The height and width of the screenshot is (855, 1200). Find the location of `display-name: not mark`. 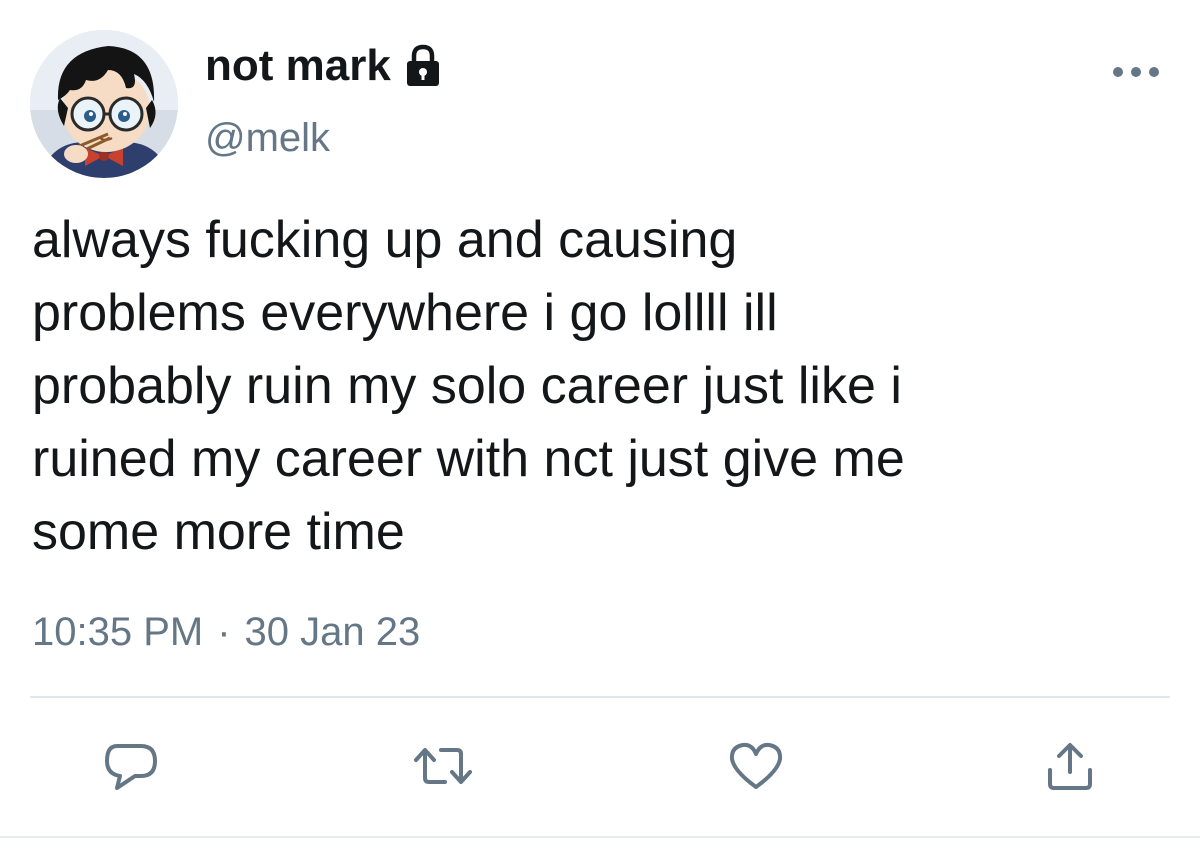

display-name: not mark is located at coordinates (298, 66).